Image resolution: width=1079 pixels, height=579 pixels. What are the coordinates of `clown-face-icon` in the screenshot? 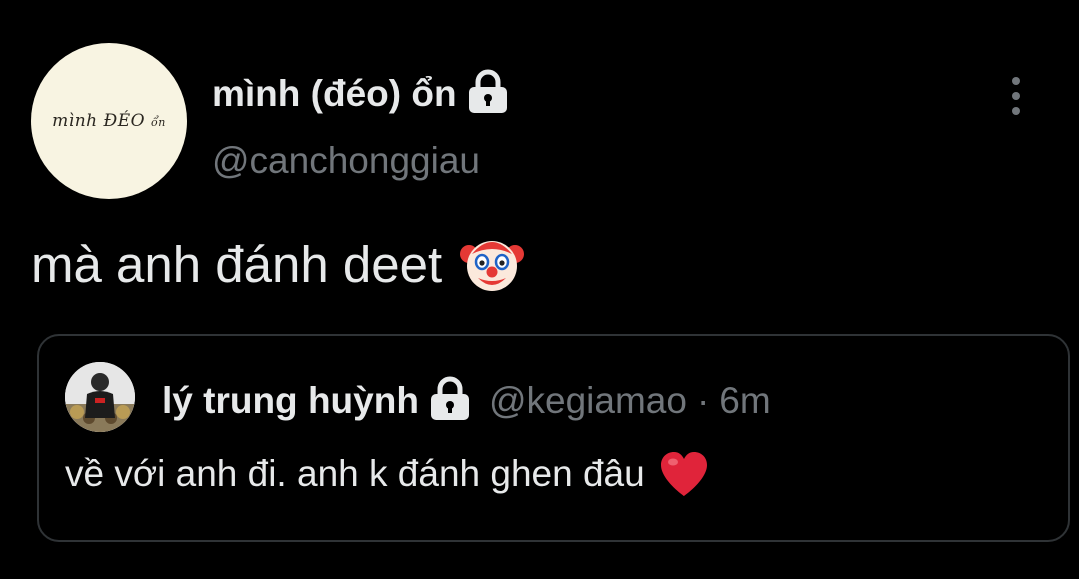 It's located at (492, 264).